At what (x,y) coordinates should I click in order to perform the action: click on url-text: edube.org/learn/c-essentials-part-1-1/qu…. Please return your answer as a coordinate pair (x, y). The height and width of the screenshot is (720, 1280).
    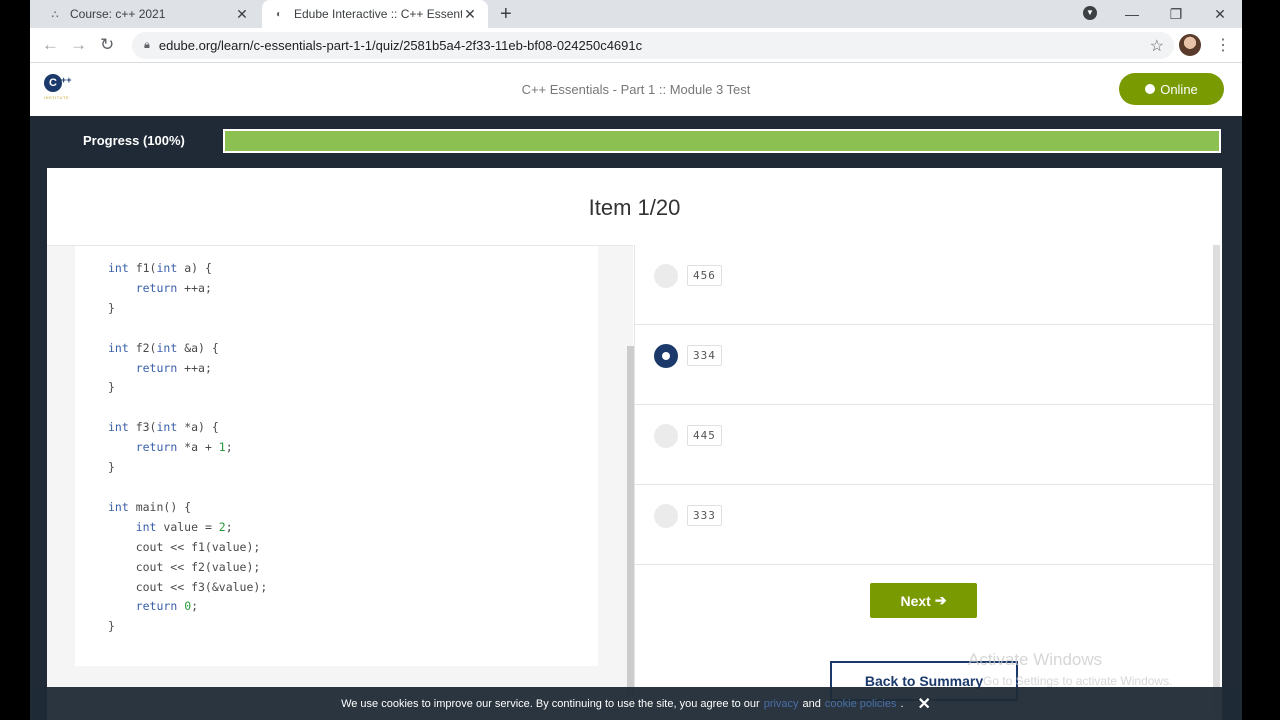
    Looking at the image, I should click on (400, 45).